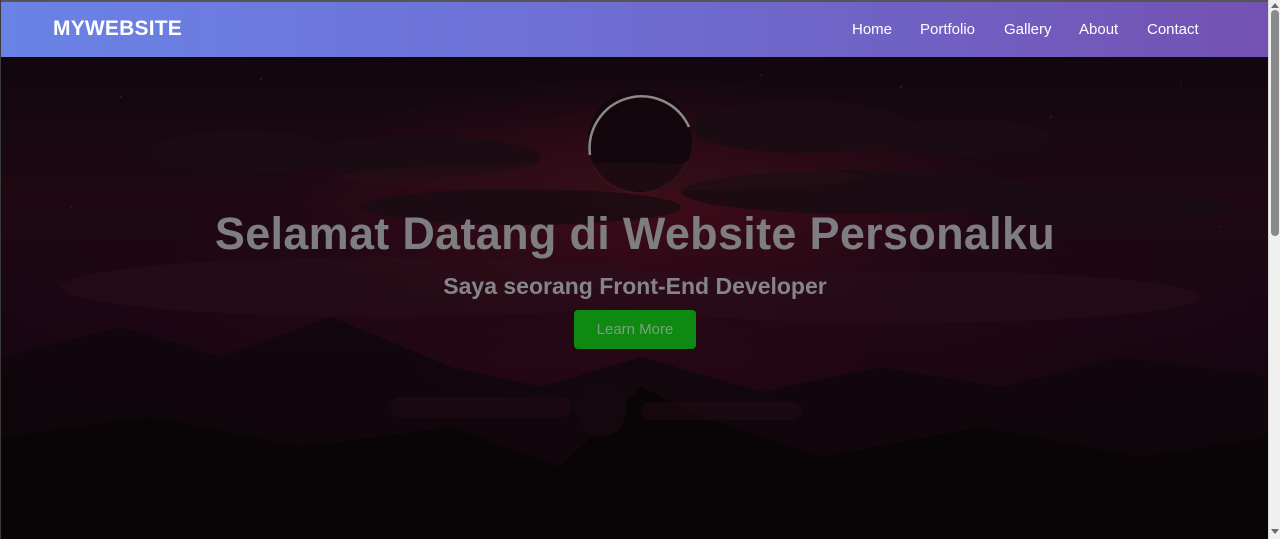 The image size is (1280, 539). Describe the element at coordinates (1028, 29) in the screenshot. I see `nav-link-gallery: Gallery` at that location.